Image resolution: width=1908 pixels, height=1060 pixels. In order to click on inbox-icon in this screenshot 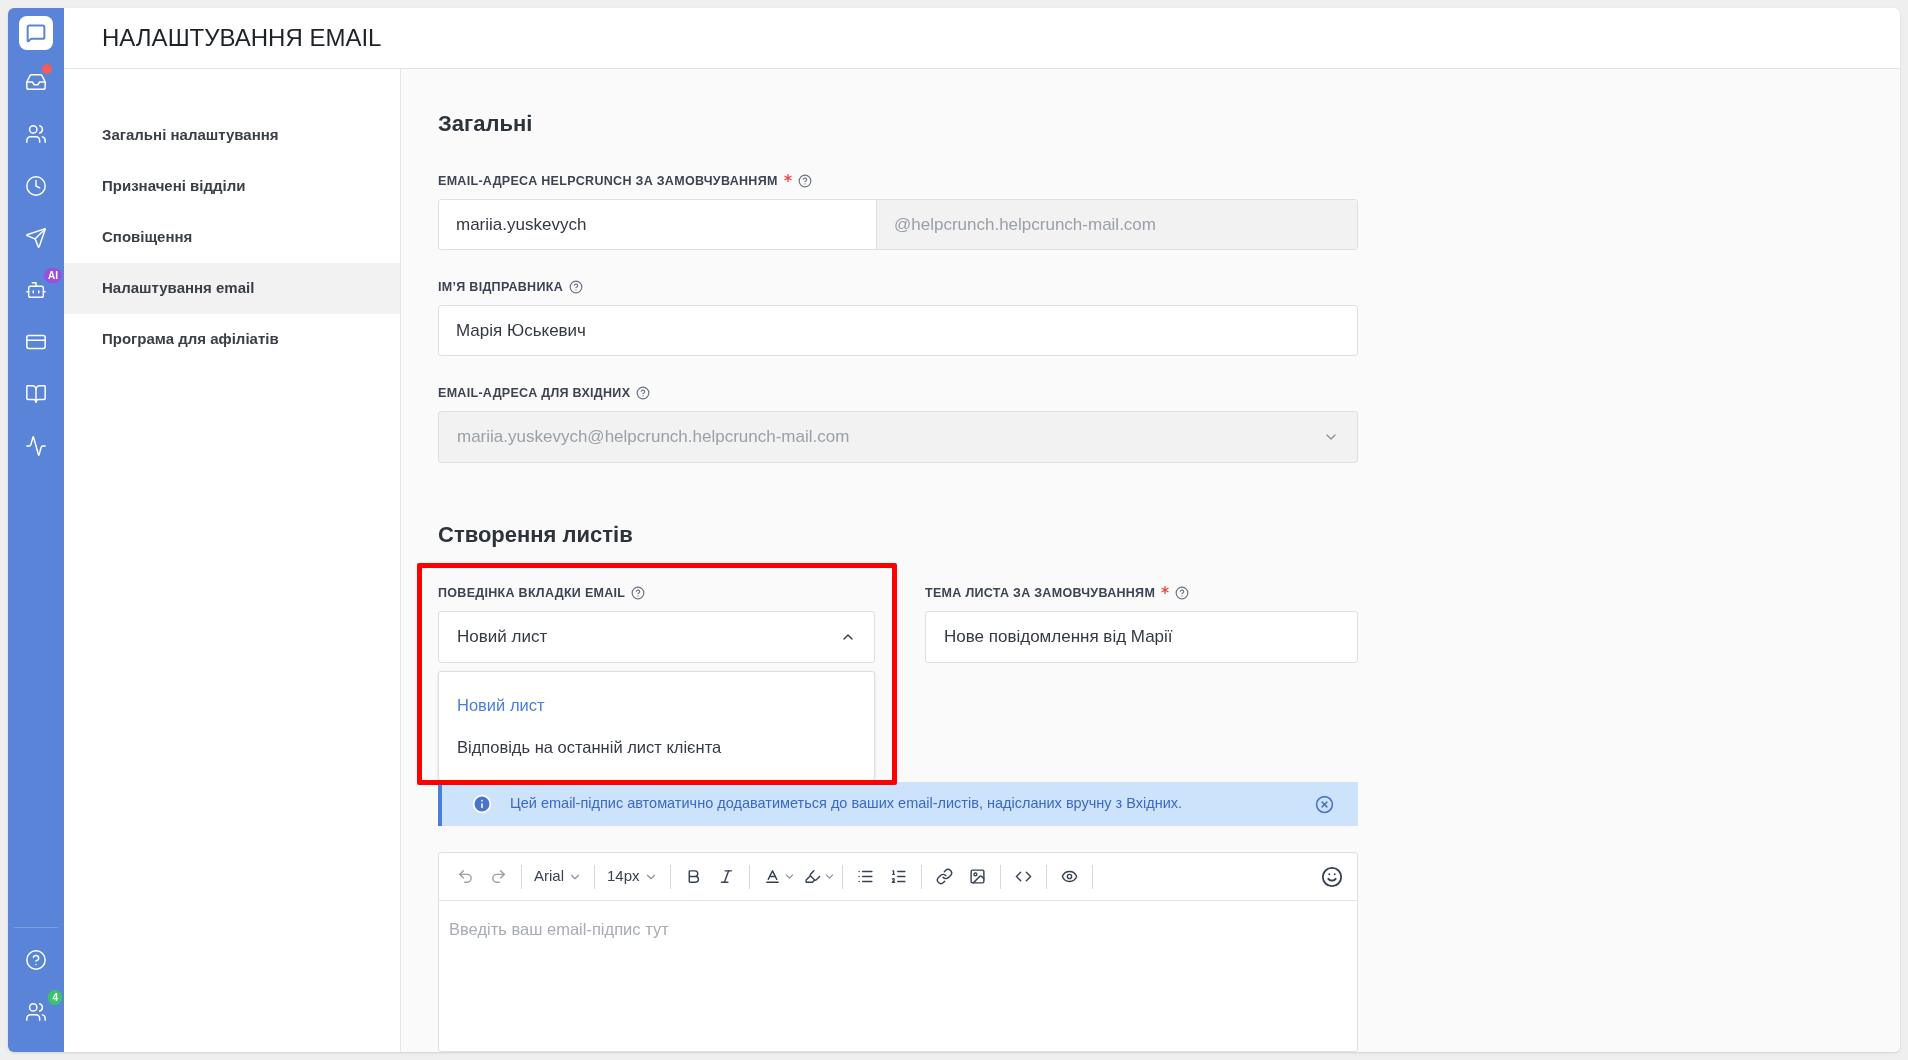, I will do `click(36, 82)`.